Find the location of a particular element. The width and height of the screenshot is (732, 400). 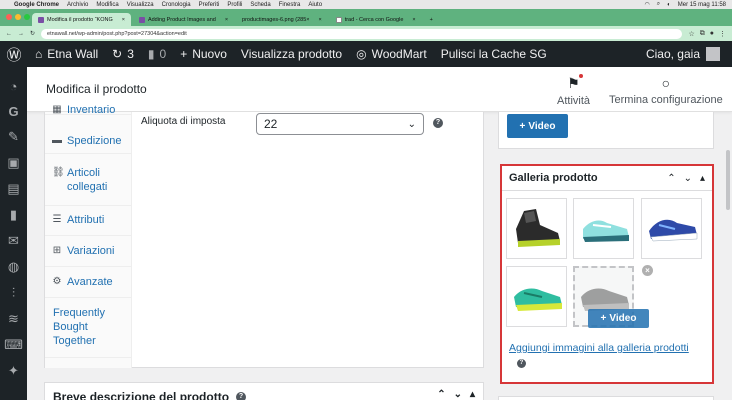

tab-attributes: ☰ Attributi is located at coordinates (88, 221).